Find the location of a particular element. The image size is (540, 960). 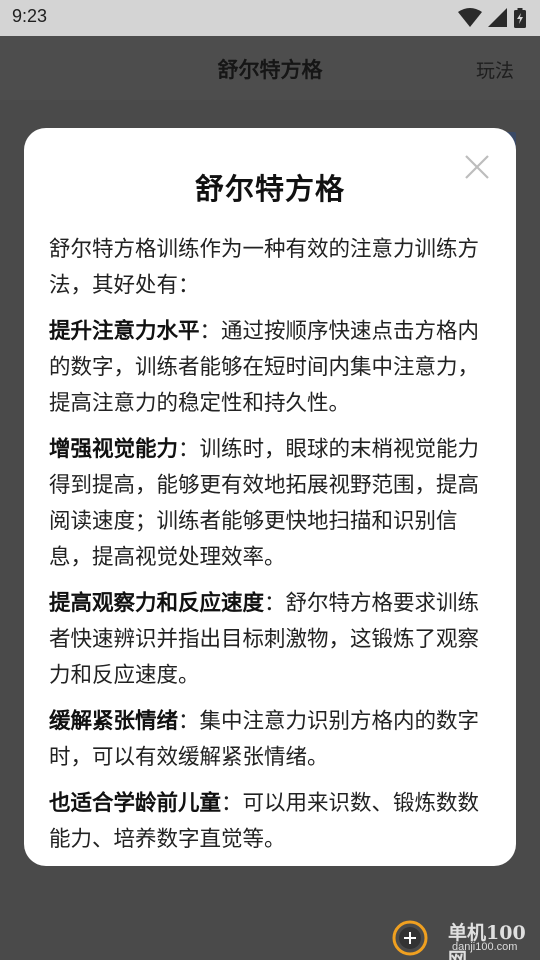

benefit-term: 增强视觉能力 is located at coordinates (114, 449).